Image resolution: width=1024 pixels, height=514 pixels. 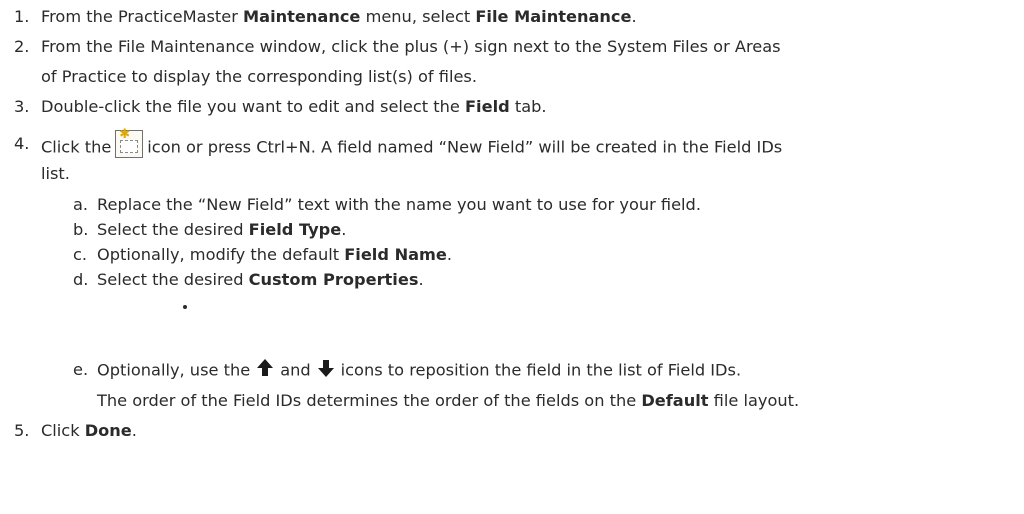 I want to click on custom-properties-label: Custom Properties, so click(x=333, y=279).